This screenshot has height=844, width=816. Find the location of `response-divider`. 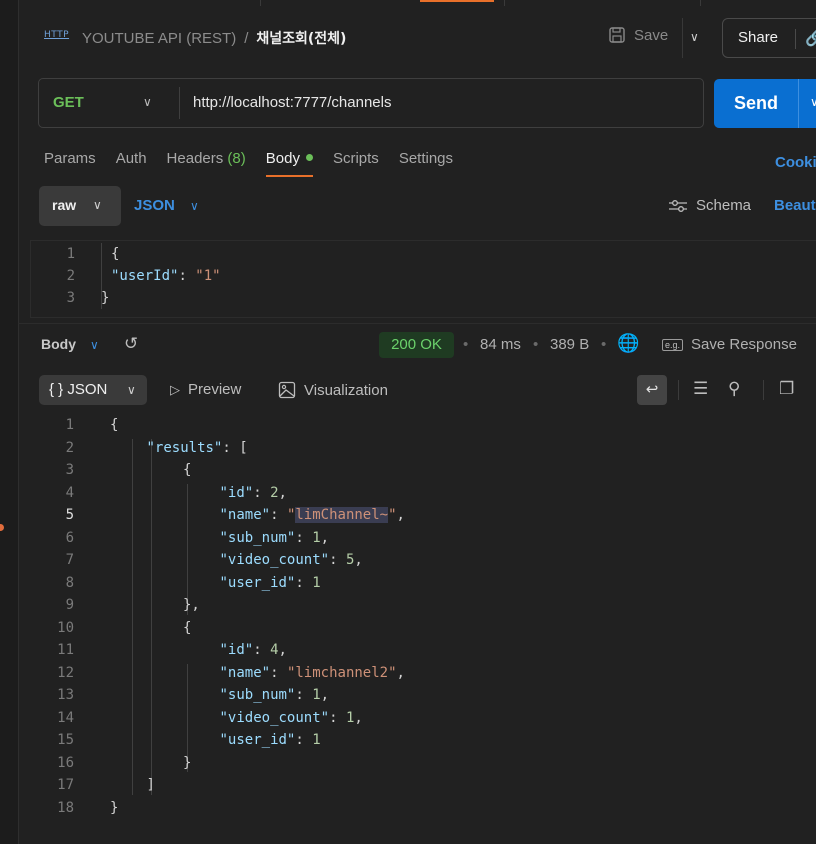

response-divider is located at coordinates (417, 323).